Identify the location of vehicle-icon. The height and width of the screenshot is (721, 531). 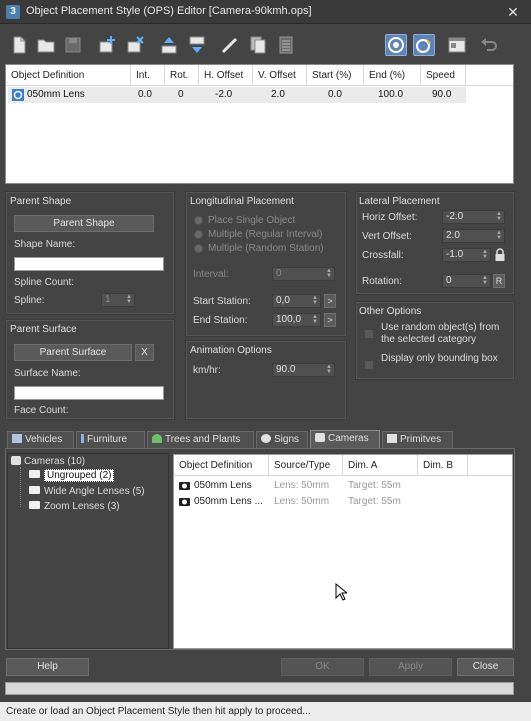
(17, 438).